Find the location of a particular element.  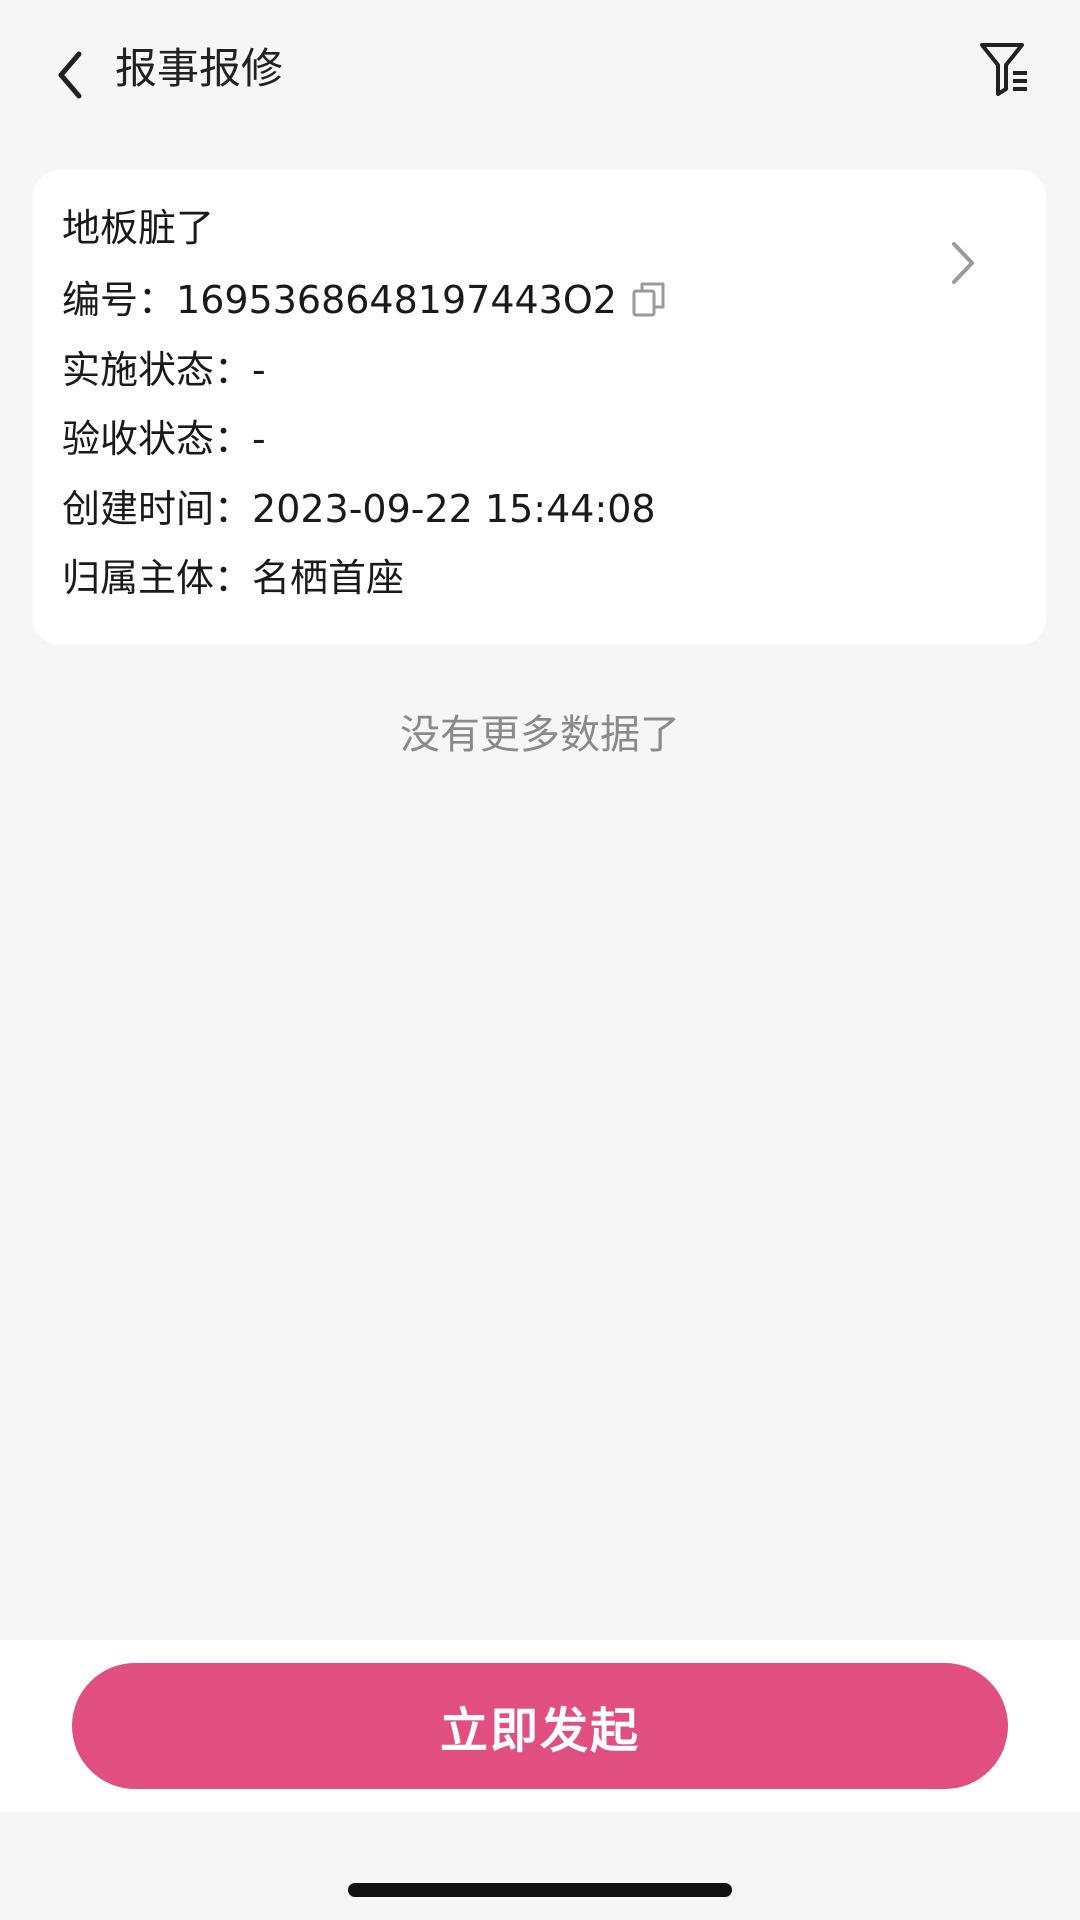

row-value: 名栖首座 is located at coordinates (328, 578).